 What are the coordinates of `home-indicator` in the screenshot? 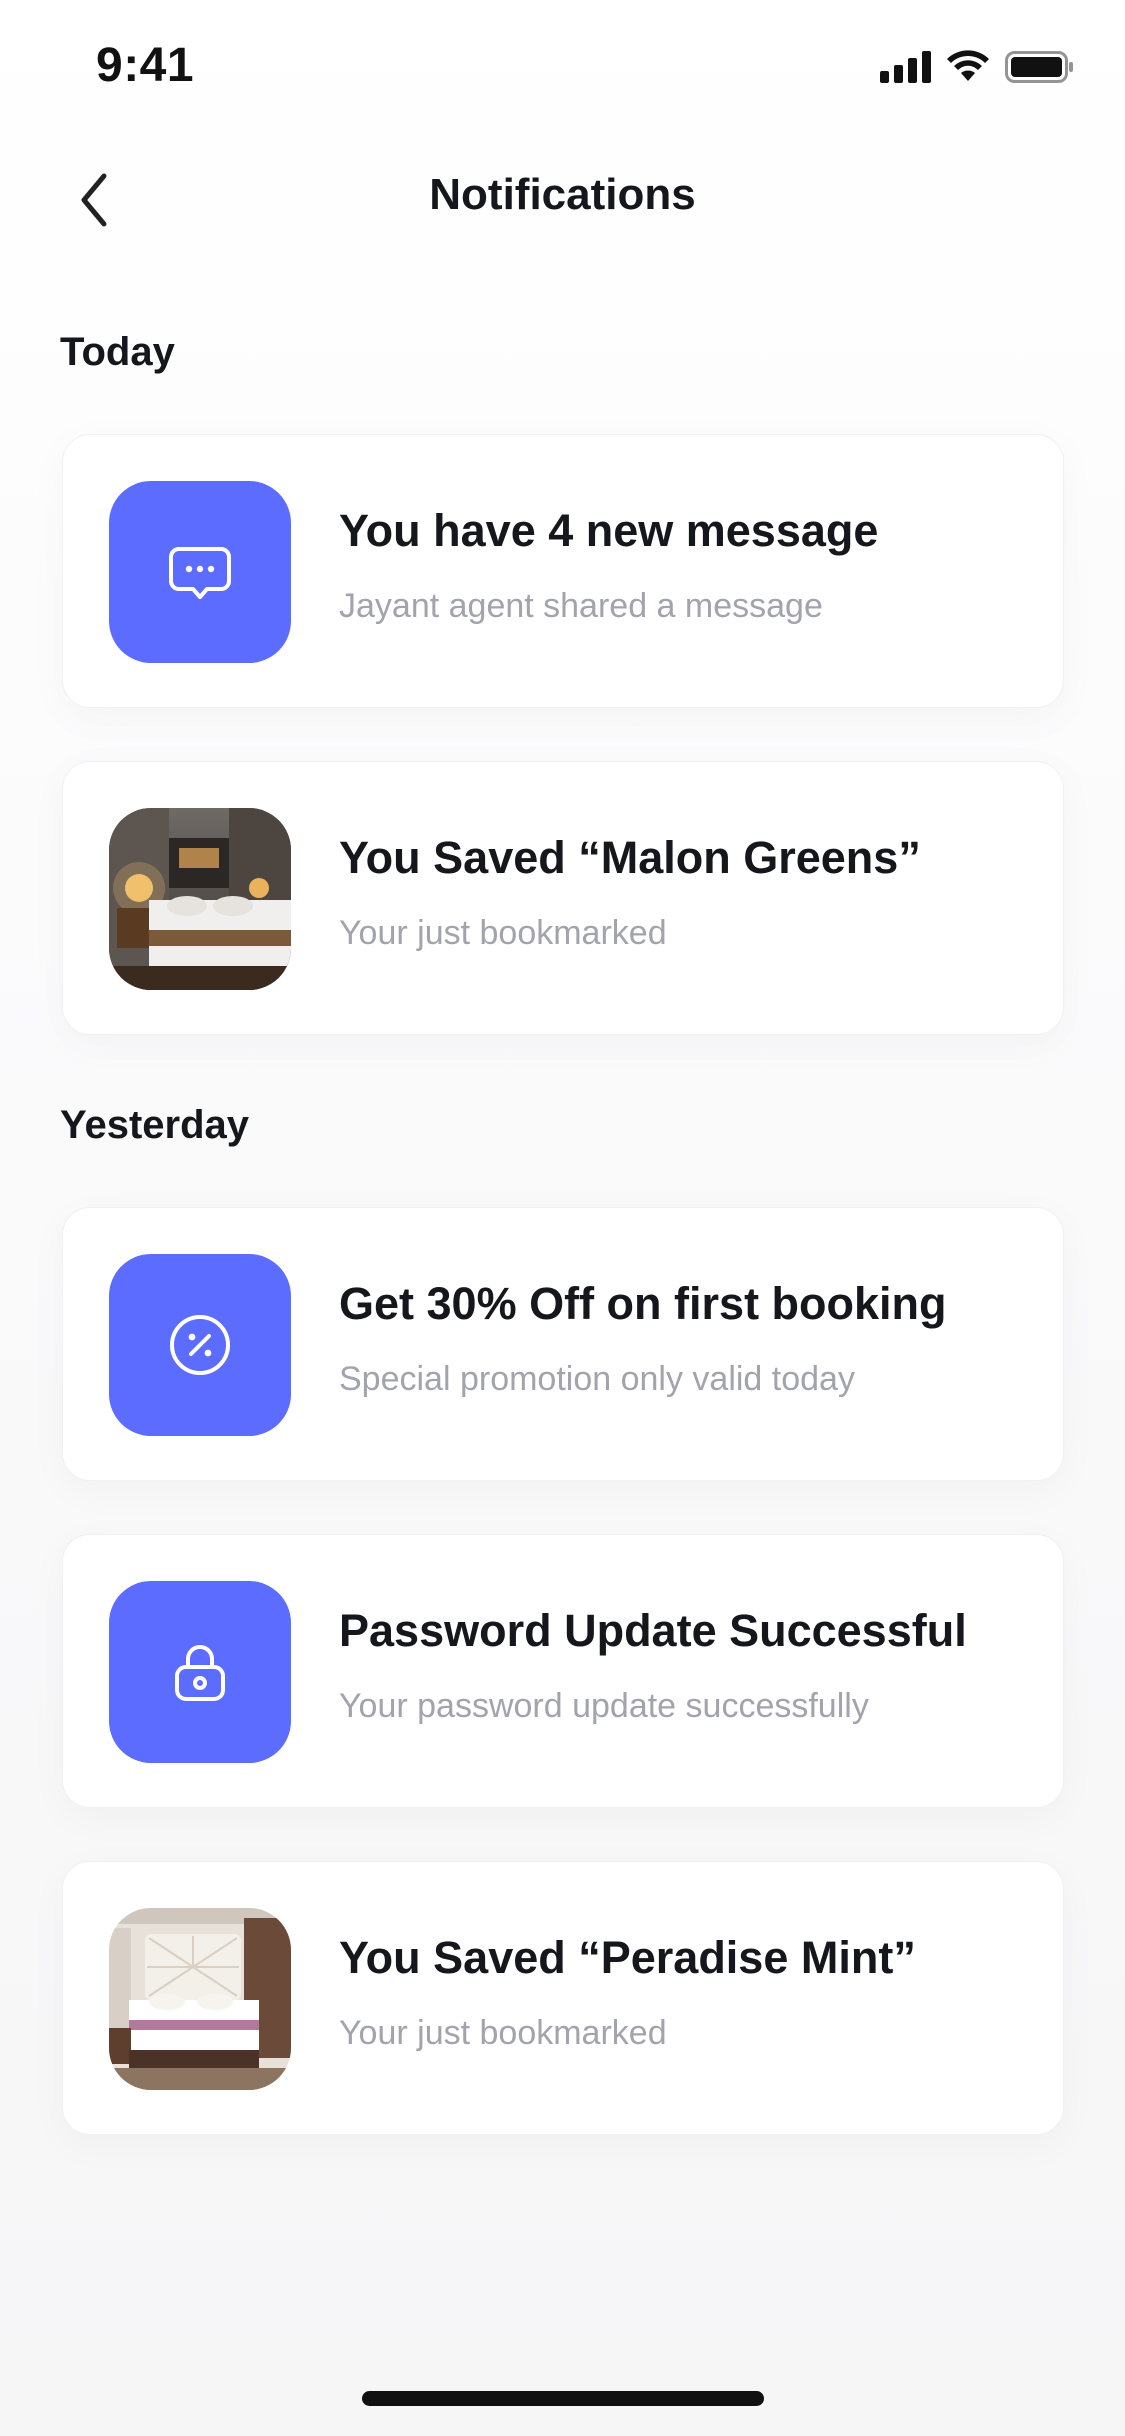 It's located at (563, 2398).